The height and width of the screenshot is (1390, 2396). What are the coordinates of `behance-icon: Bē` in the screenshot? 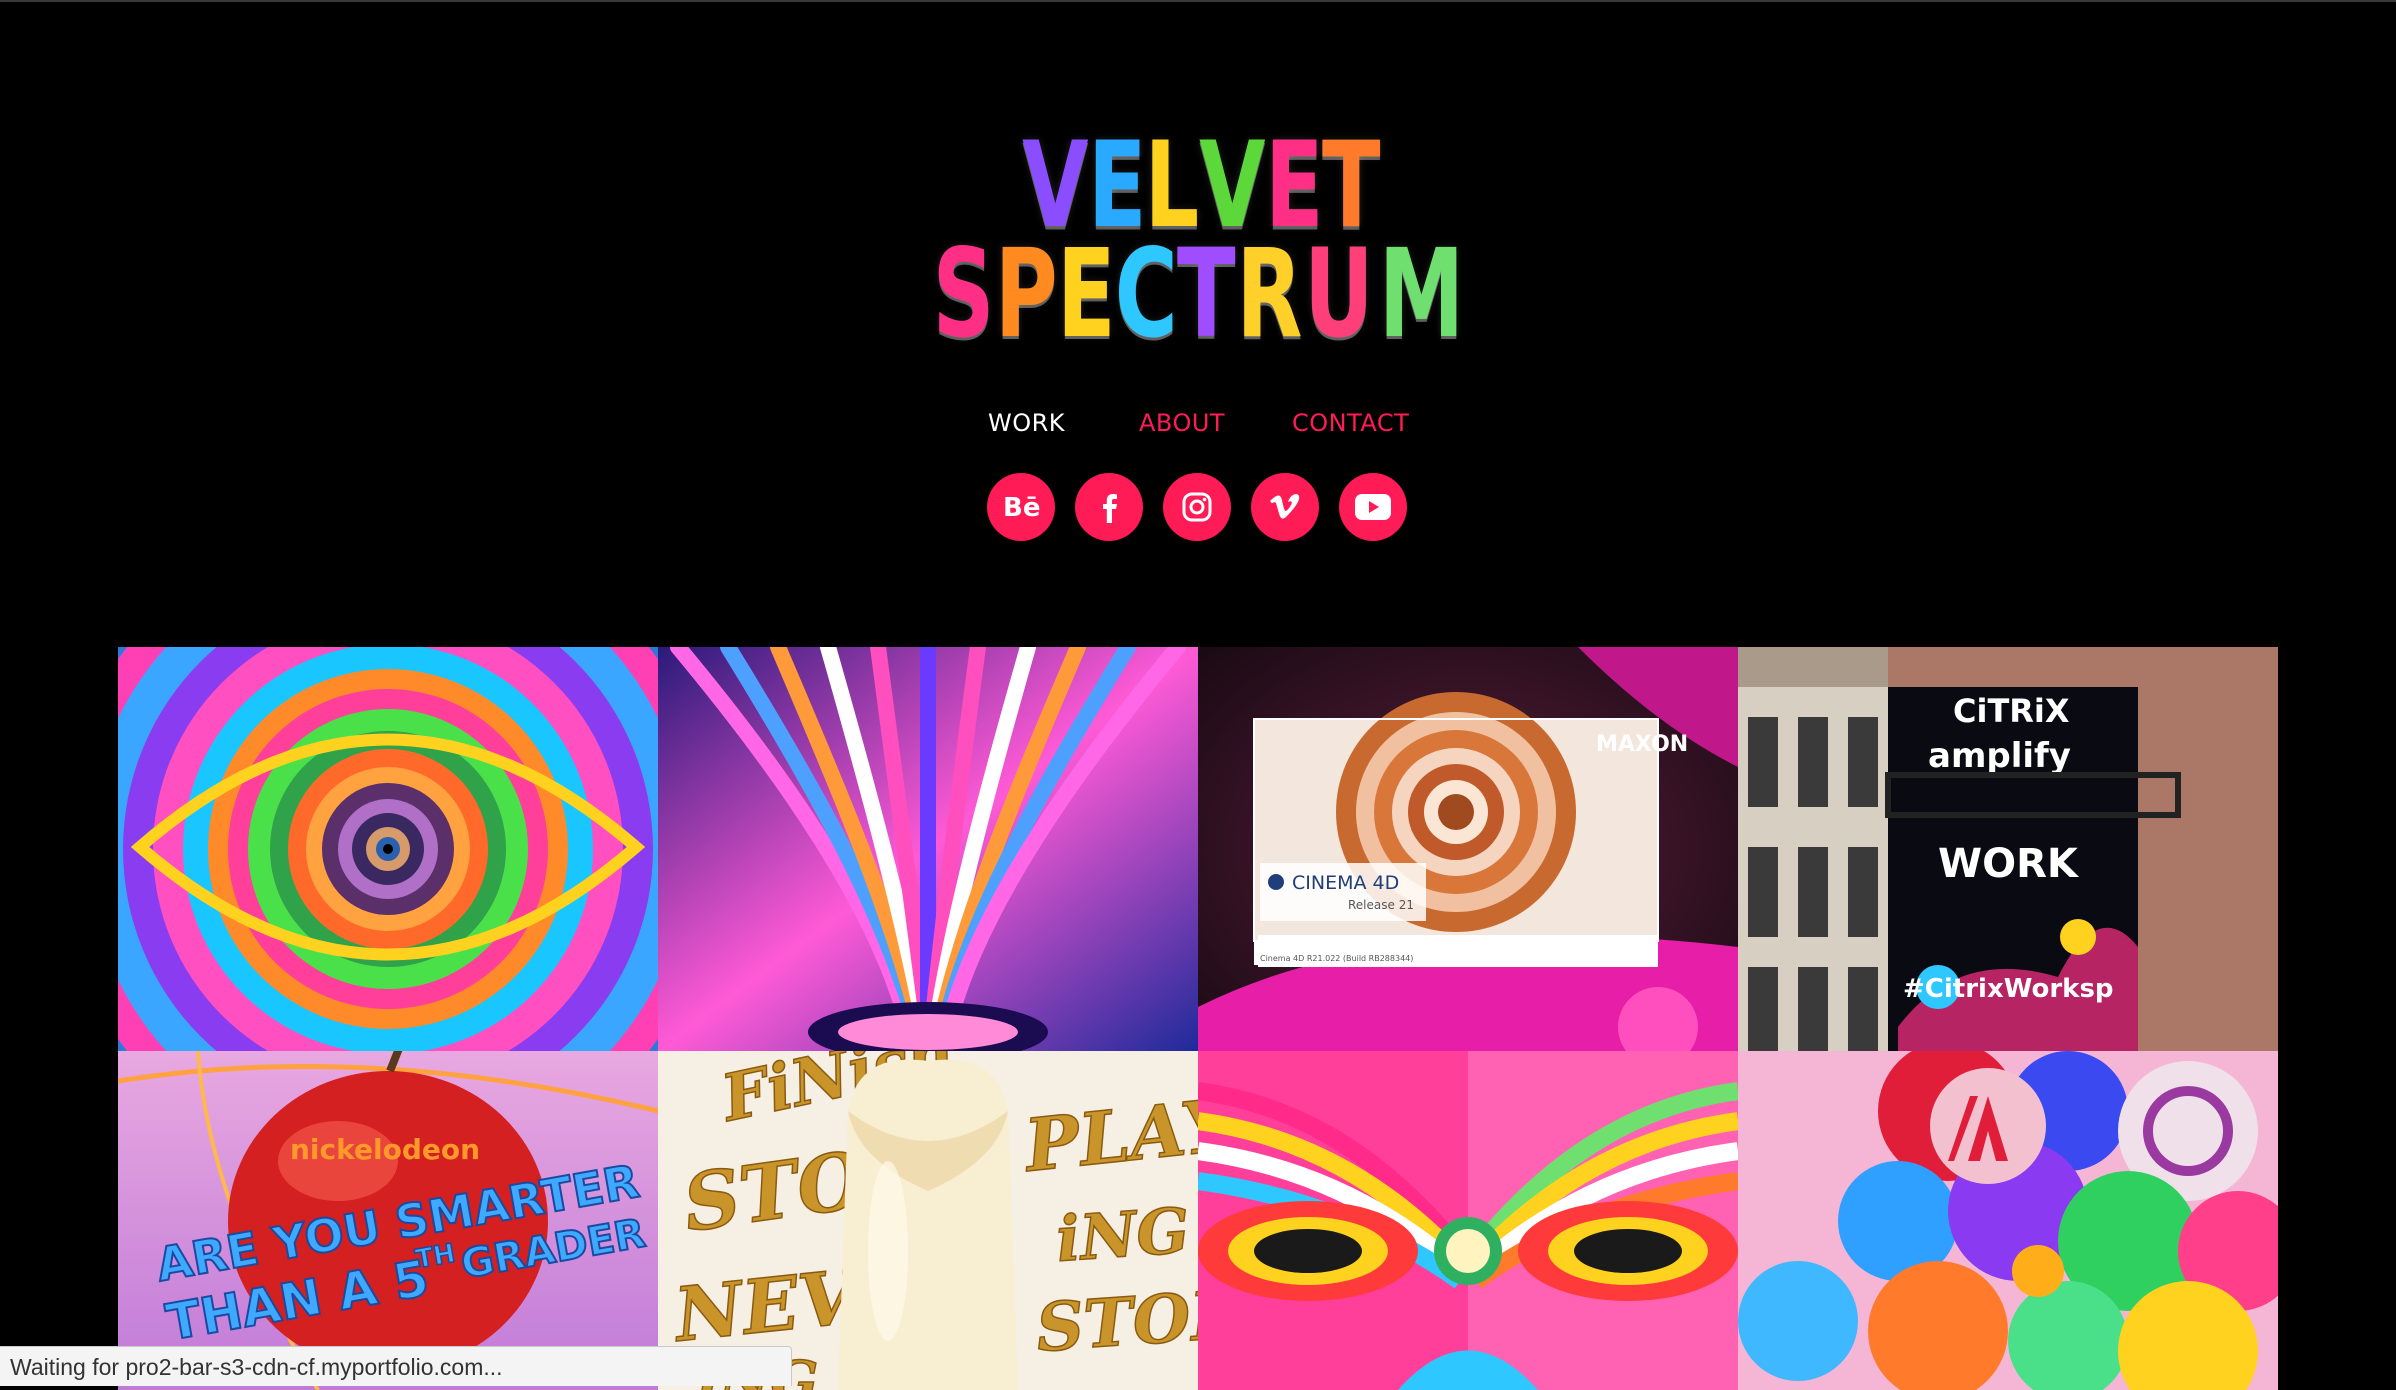 It's located at (1021, 507).